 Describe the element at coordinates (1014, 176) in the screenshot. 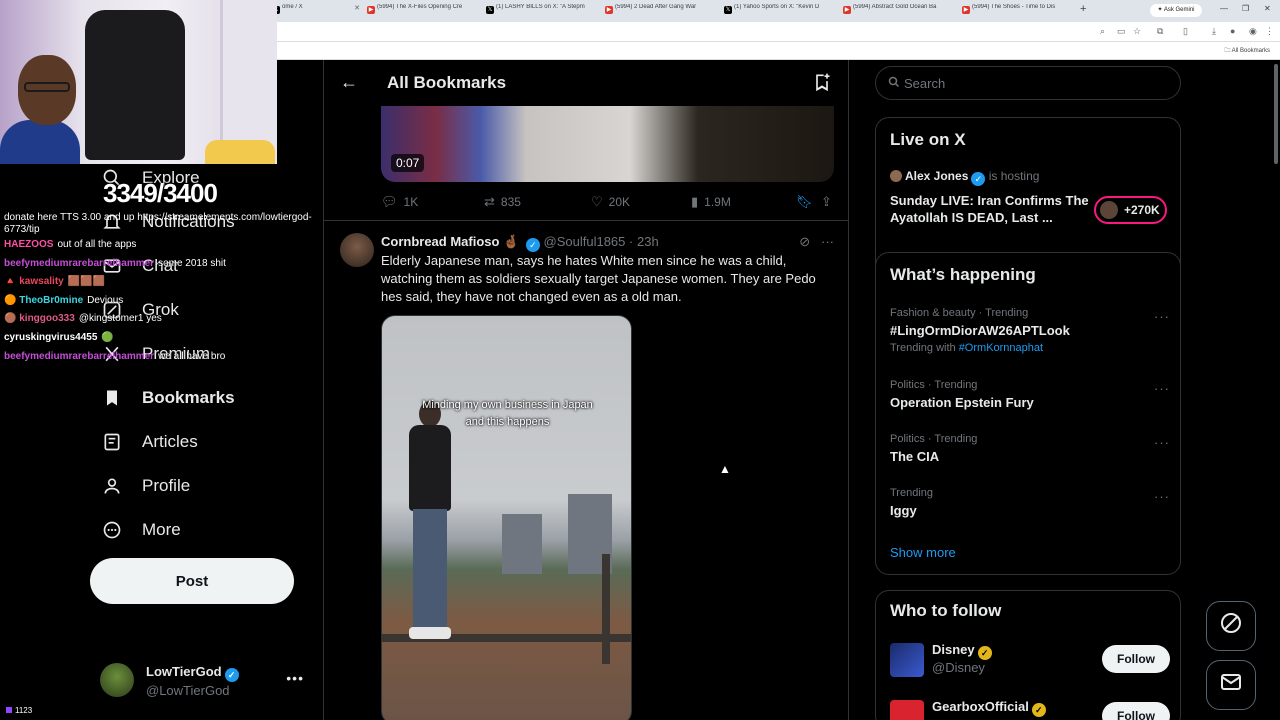

I see `hosting-label: is hosting` at that location.